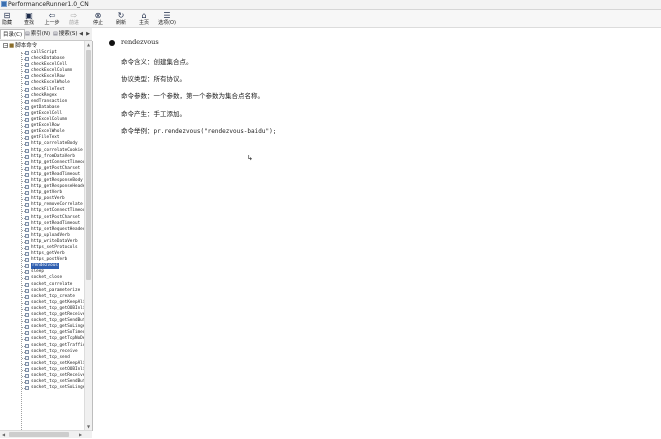  I want to click on stop-button: ⊗ 停止, so click(98, 18).